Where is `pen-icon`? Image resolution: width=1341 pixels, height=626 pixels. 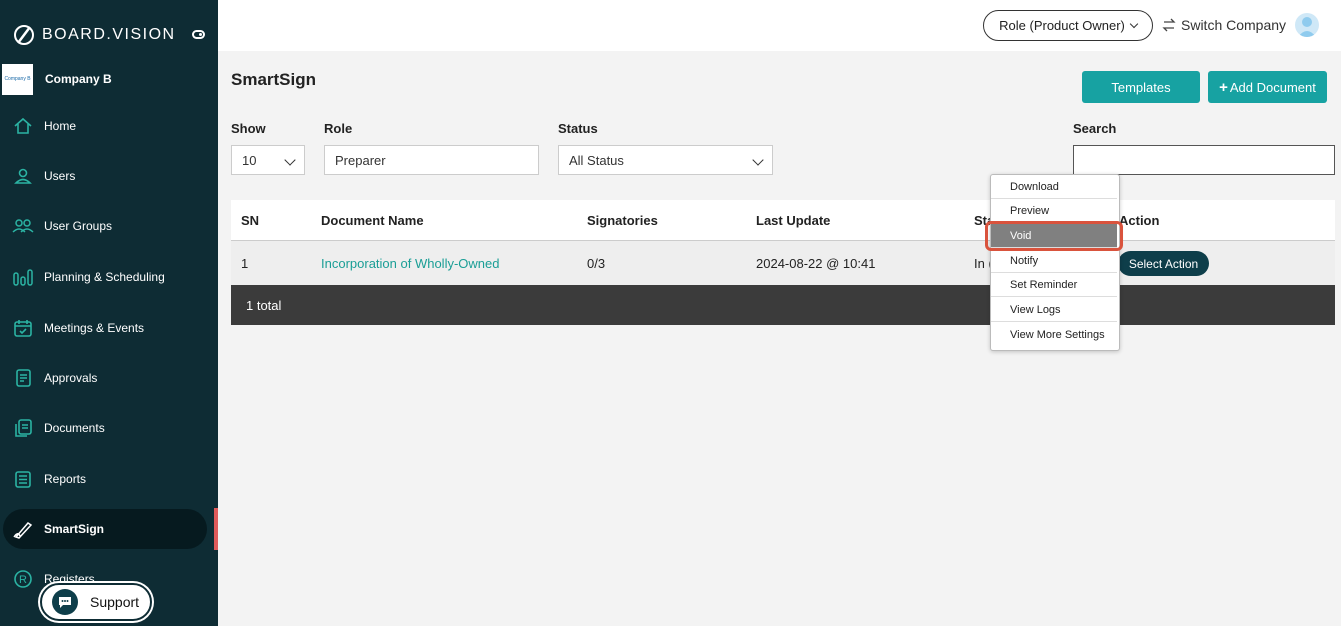
pen-icon is located at coordinates (23, 529).